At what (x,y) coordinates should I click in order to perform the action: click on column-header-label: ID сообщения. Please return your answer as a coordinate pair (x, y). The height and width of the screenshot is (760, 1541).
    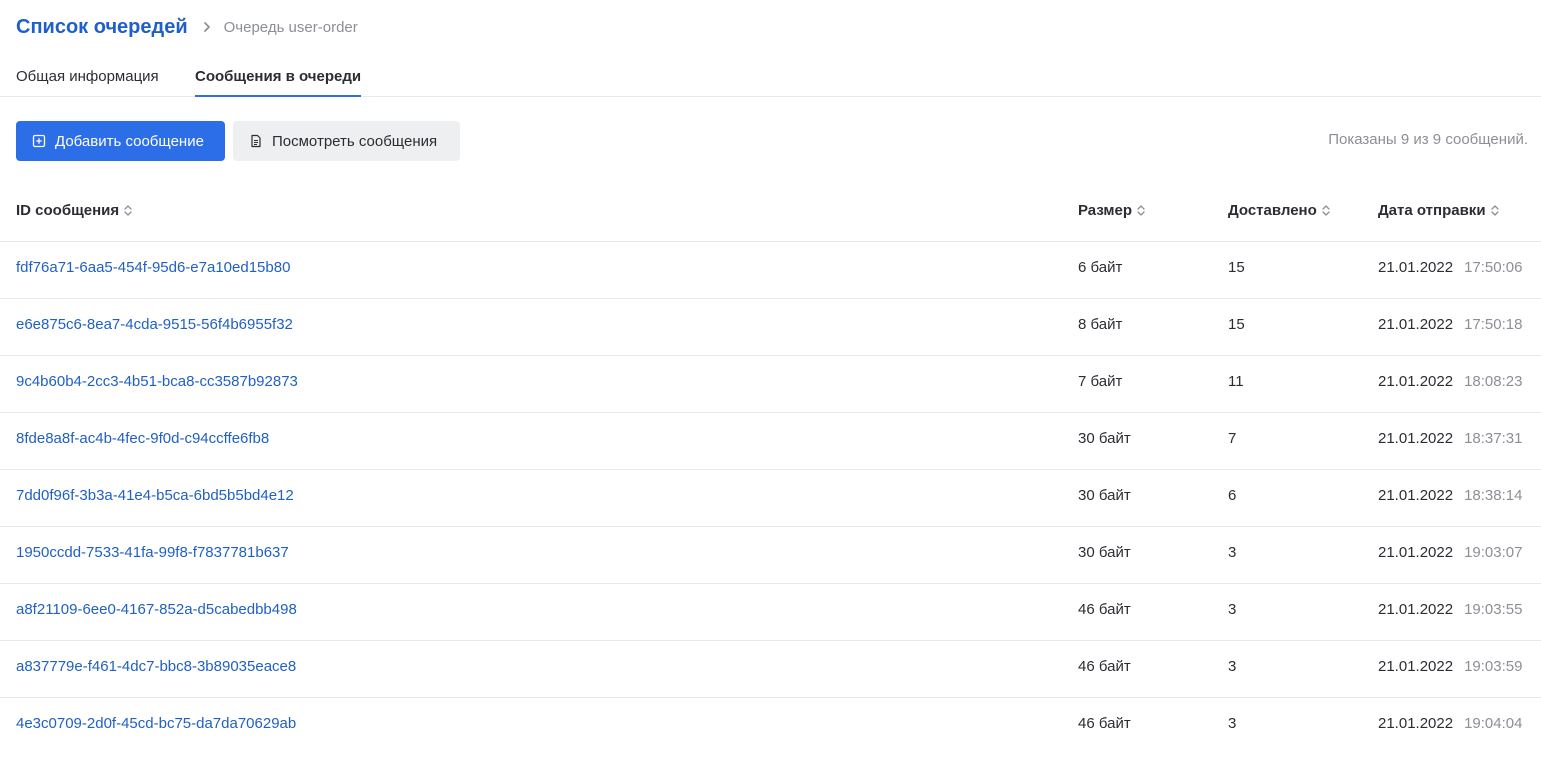
    Looking at the image, I should click on (68, 210).